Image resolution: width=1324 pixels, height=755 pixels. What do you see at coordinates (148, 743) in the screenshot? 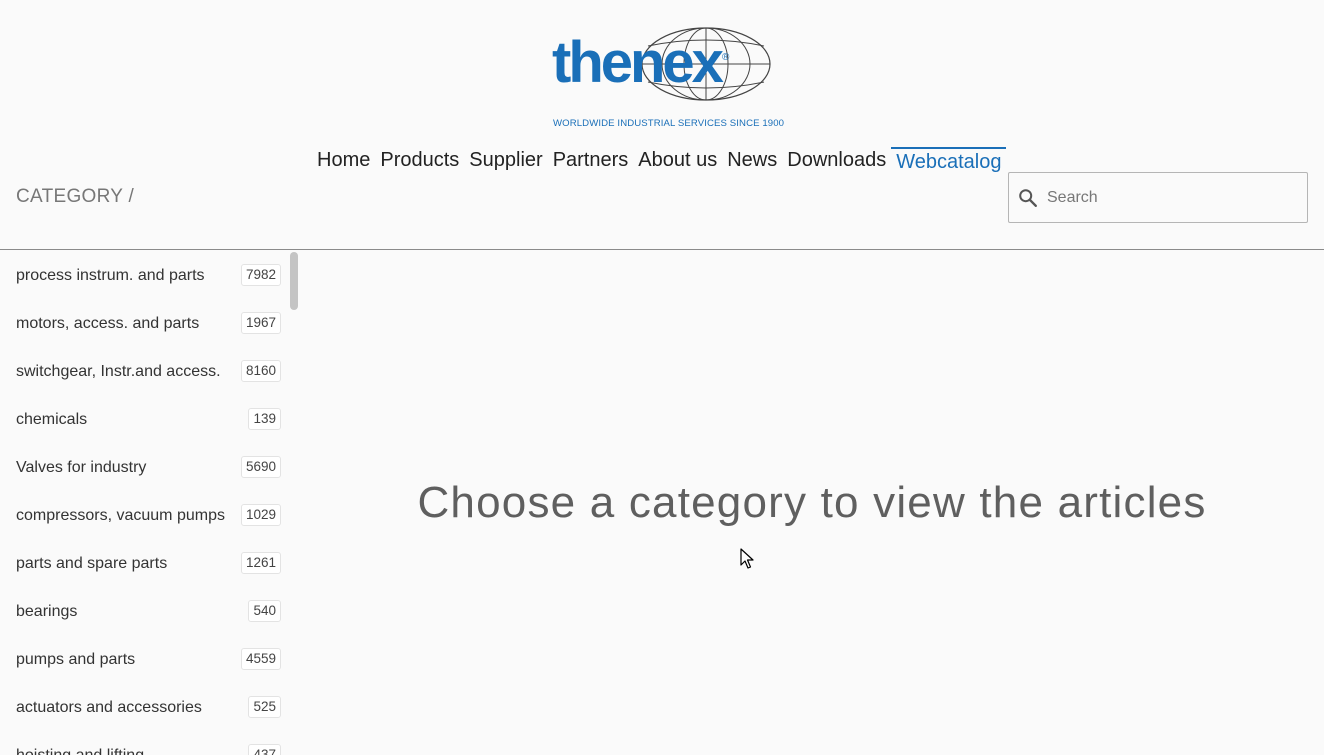
I see `category-item: hoisting and lifting 437` at bounding box center [148, 743].